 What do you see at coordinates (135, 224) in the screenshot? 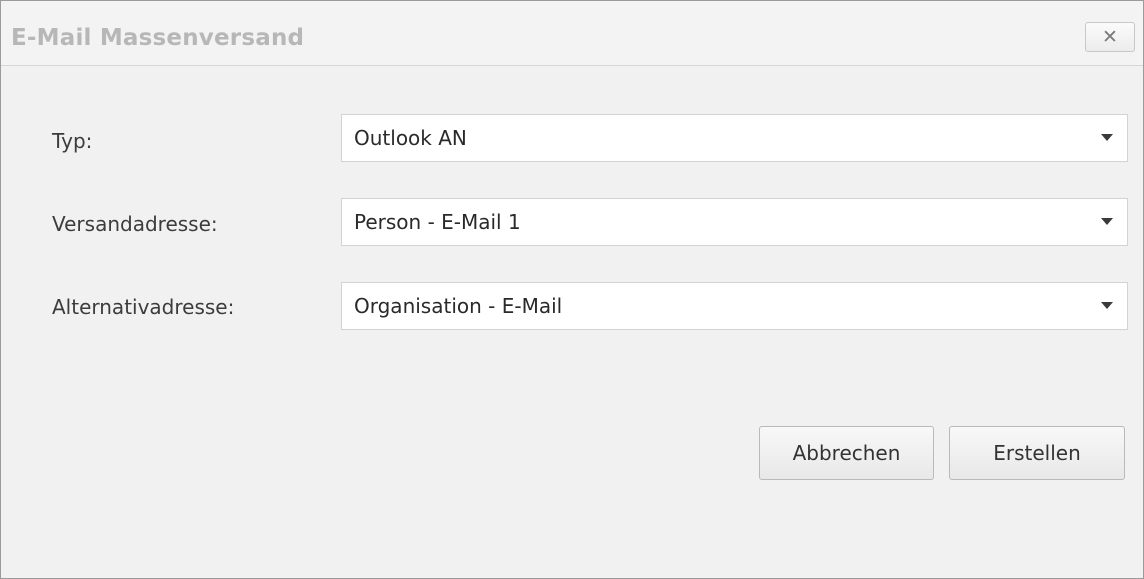
I see `send-address-label: Versandadresse:` at bounding box center [135, 224].